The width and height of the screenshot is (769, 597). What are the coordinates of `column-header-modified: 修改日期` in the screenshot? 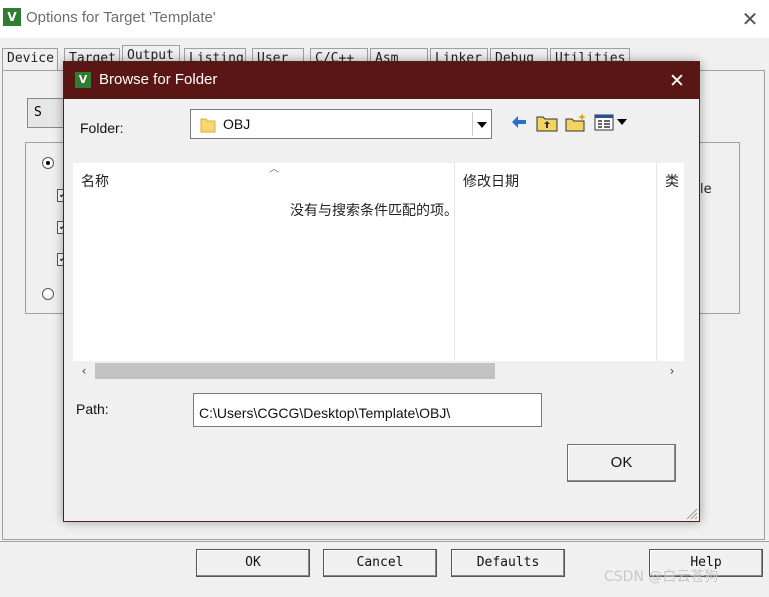 It's located at (523, 181).